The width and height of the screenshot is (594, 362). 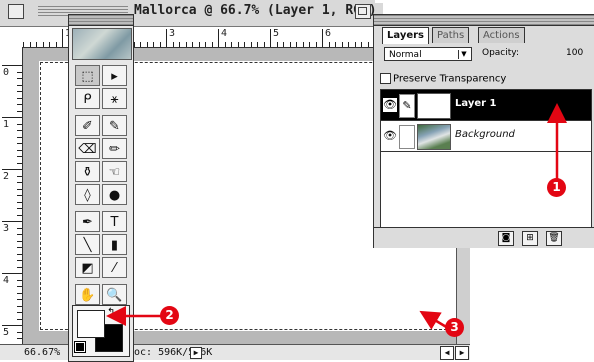 What do you see at coordinates (405, 35) in the screenshot?
I see `tab-layers: Layers` at bounding box center [405, 35].